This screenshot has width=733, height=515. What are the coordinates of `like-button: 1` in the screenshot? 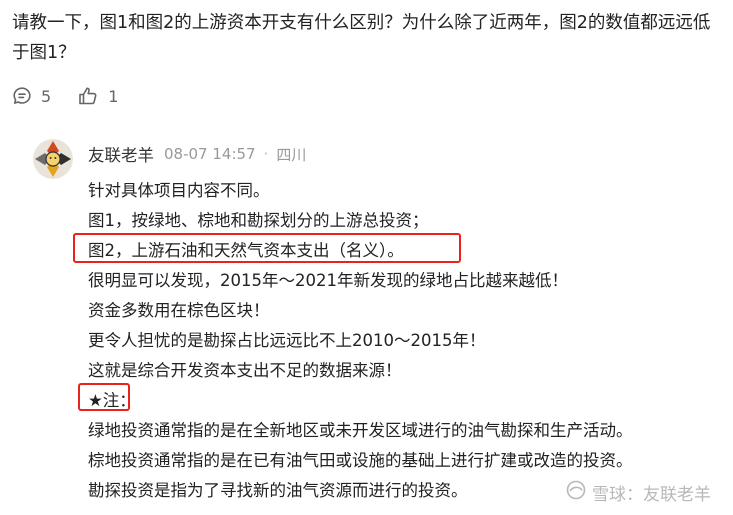 It's located at (97, 96).